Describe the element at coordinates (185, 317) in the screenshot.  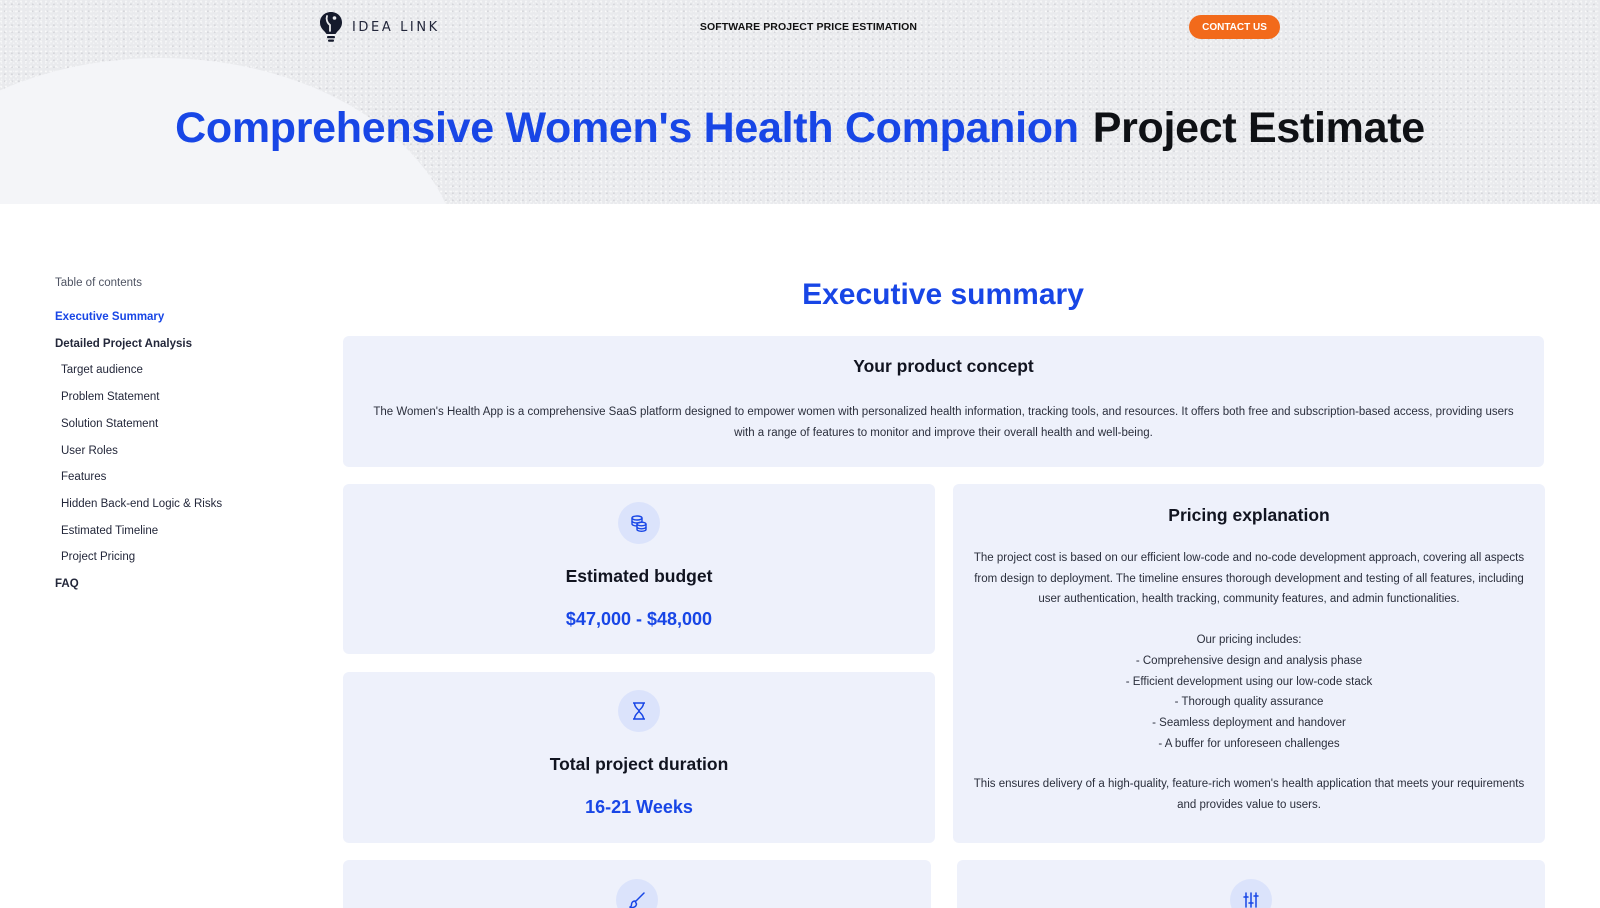
I see `toc-item-executive-summary: Executive Summary` at that location.